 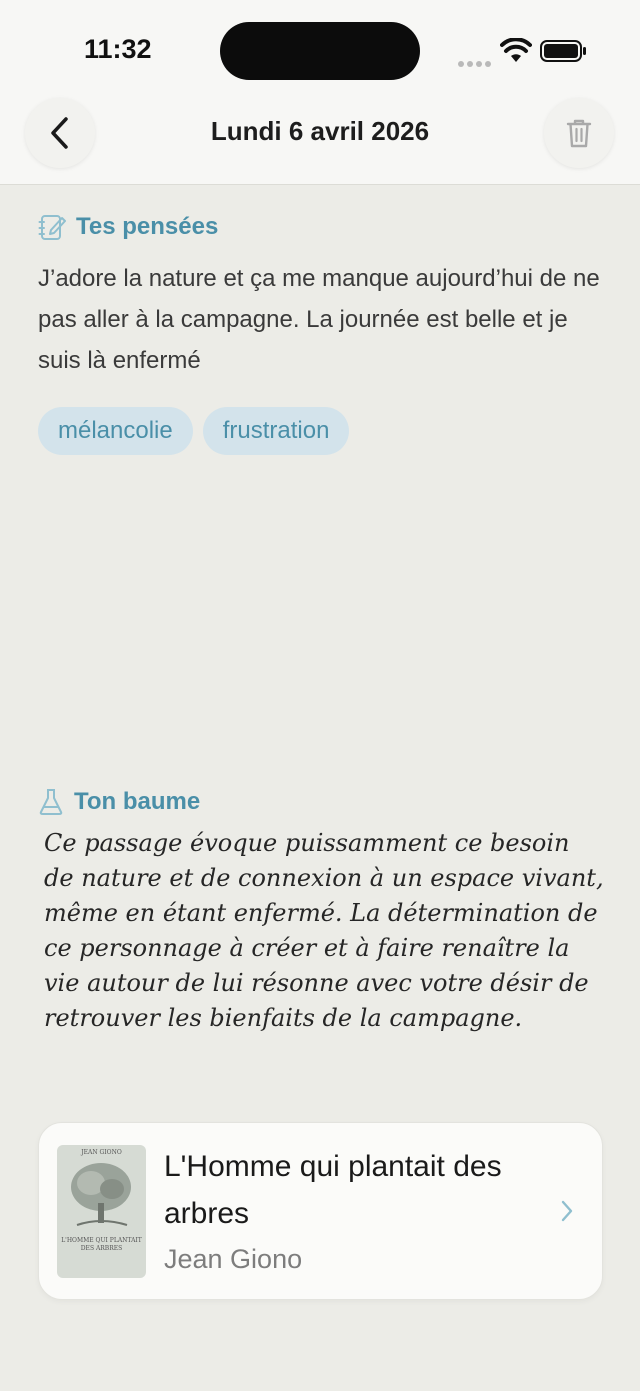 I want to click on thoughts-title-label: Tes pensées, so click(x=147, y=226).